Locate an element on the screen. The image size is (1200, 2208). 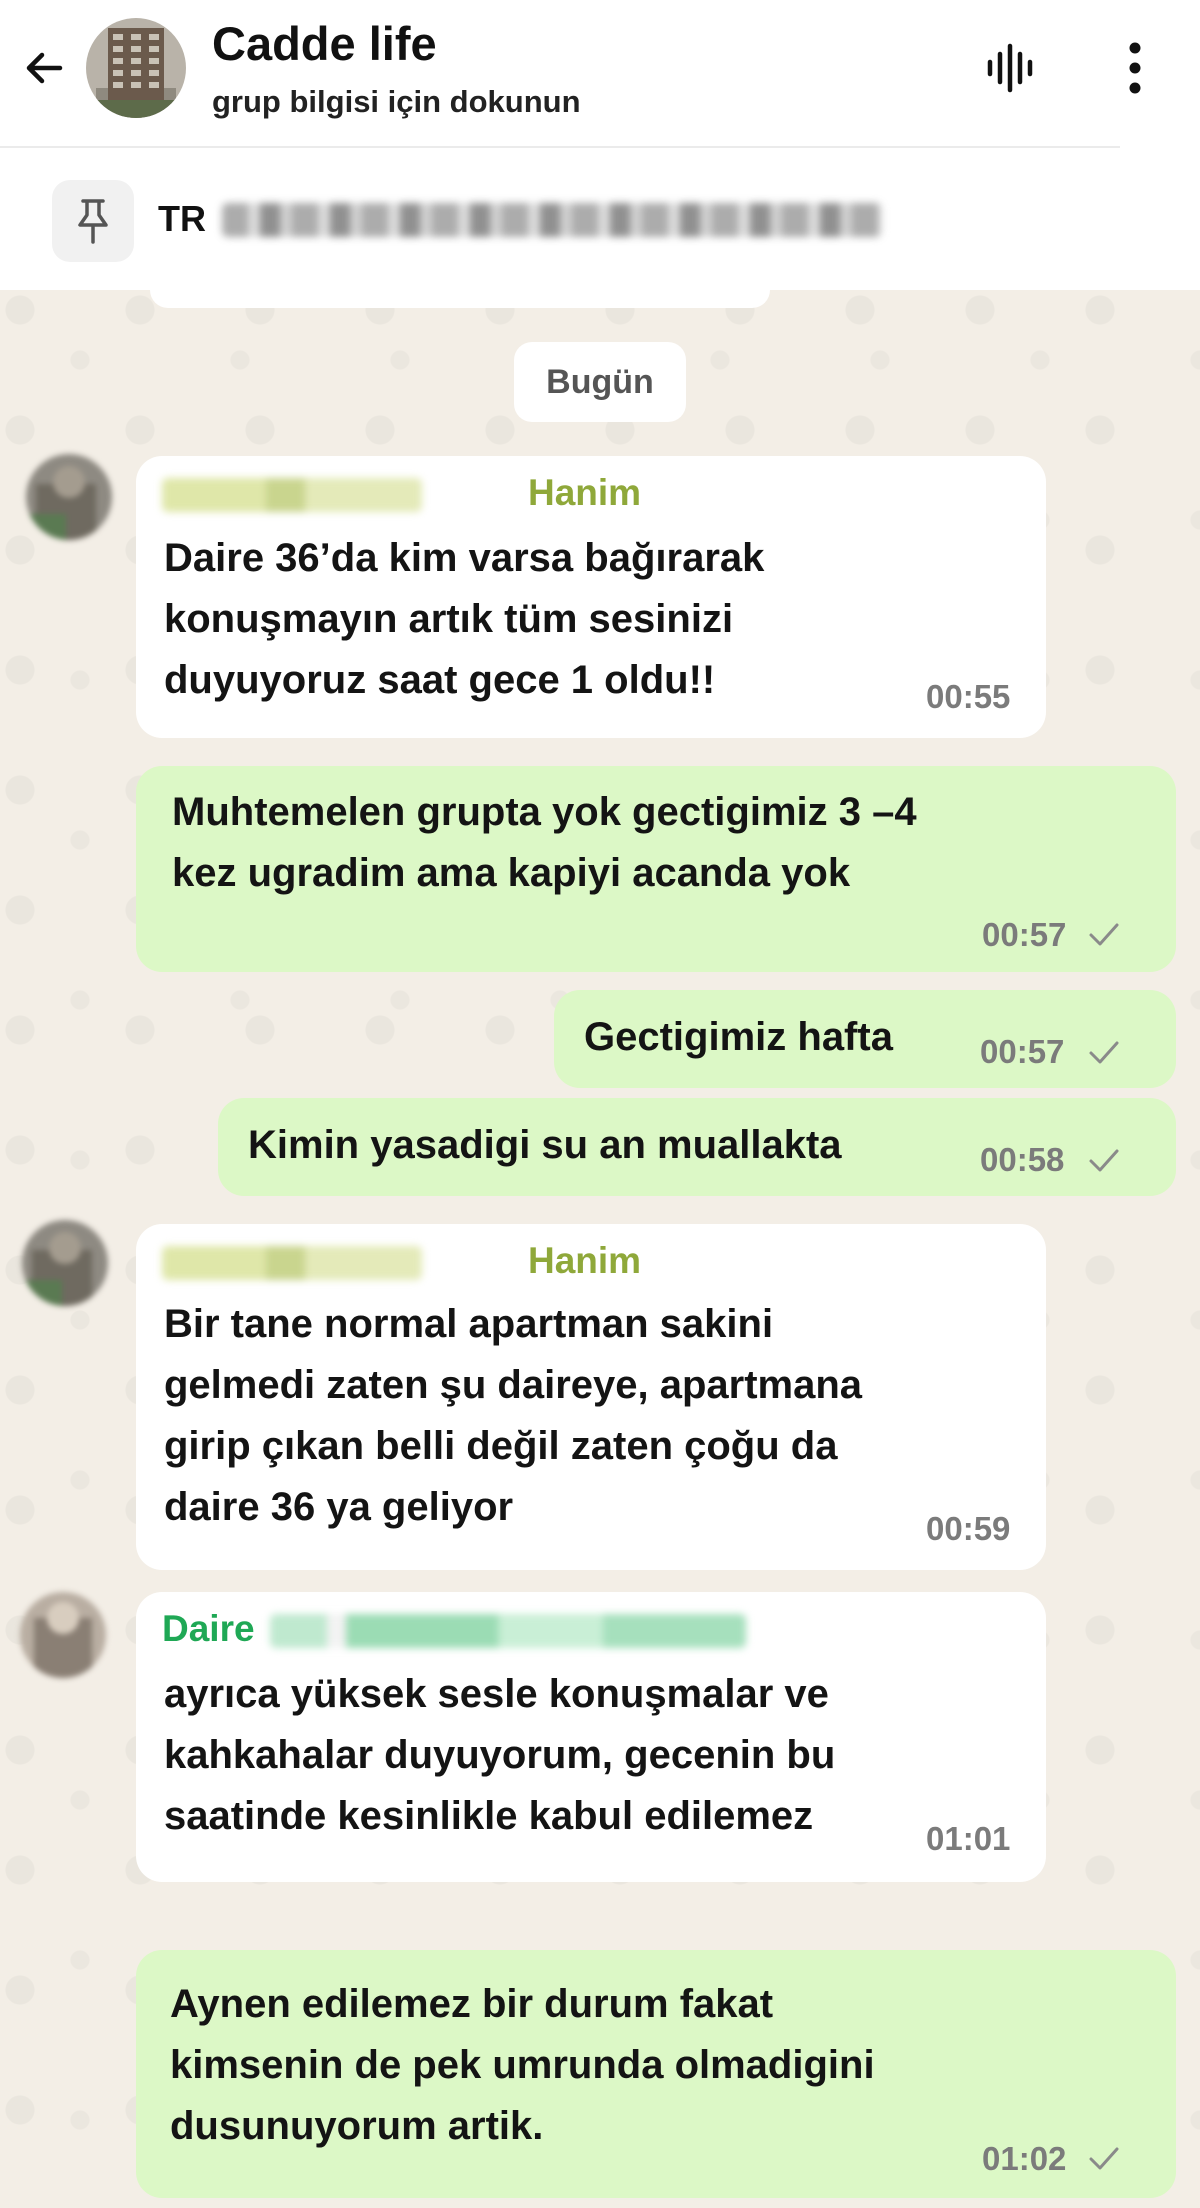
pin-icon is located at coordinates (93, 221).